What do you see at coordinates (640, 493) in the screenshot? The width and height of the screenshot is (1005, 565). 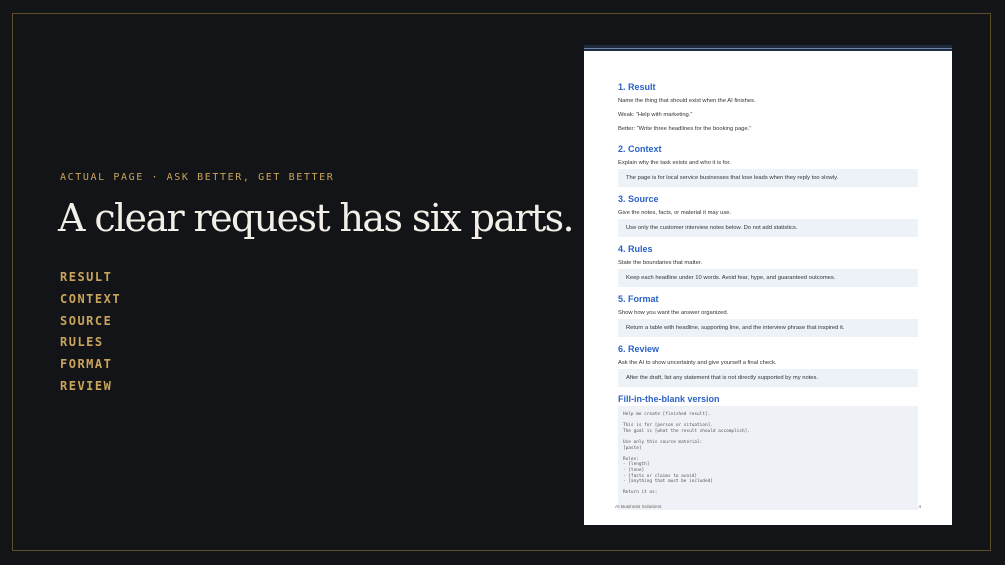 I see `template-line: Return it as:` at bounding box center [640, 493].